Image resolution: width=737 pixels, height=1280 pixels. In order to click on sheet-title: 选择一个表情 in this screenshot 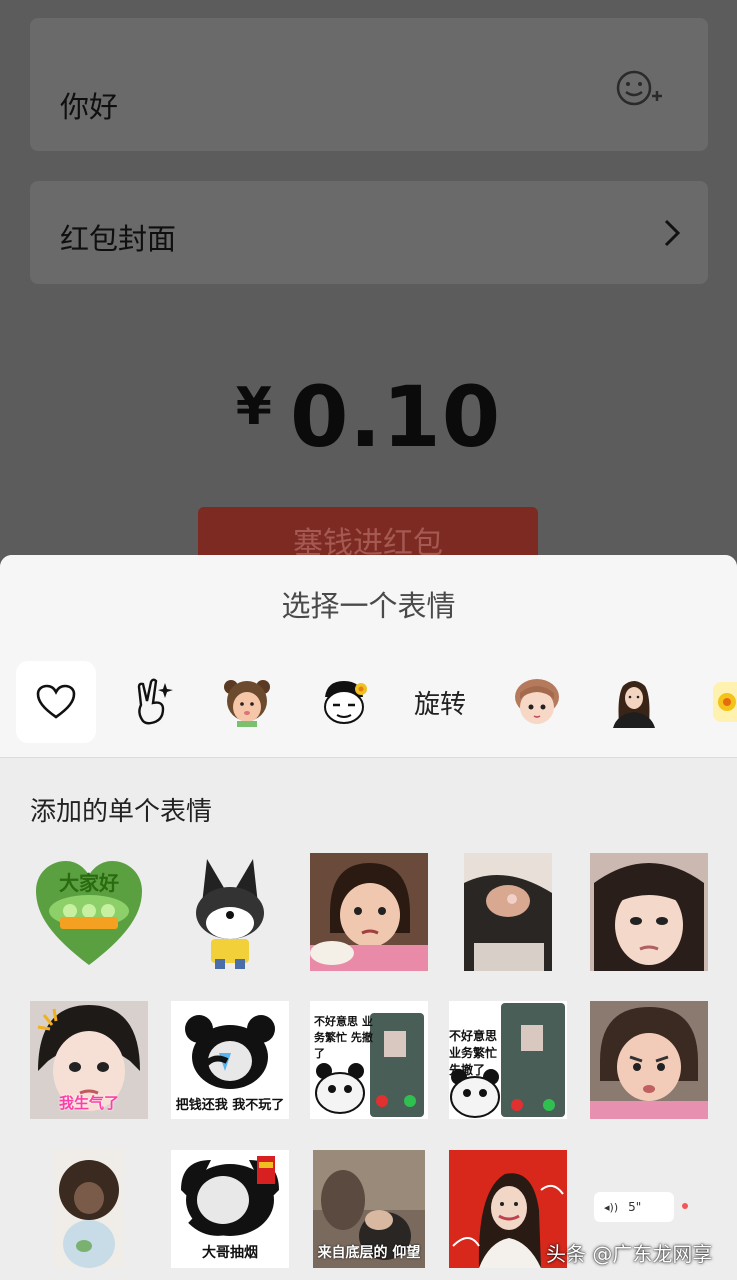, I will do `click(368, 606)`.